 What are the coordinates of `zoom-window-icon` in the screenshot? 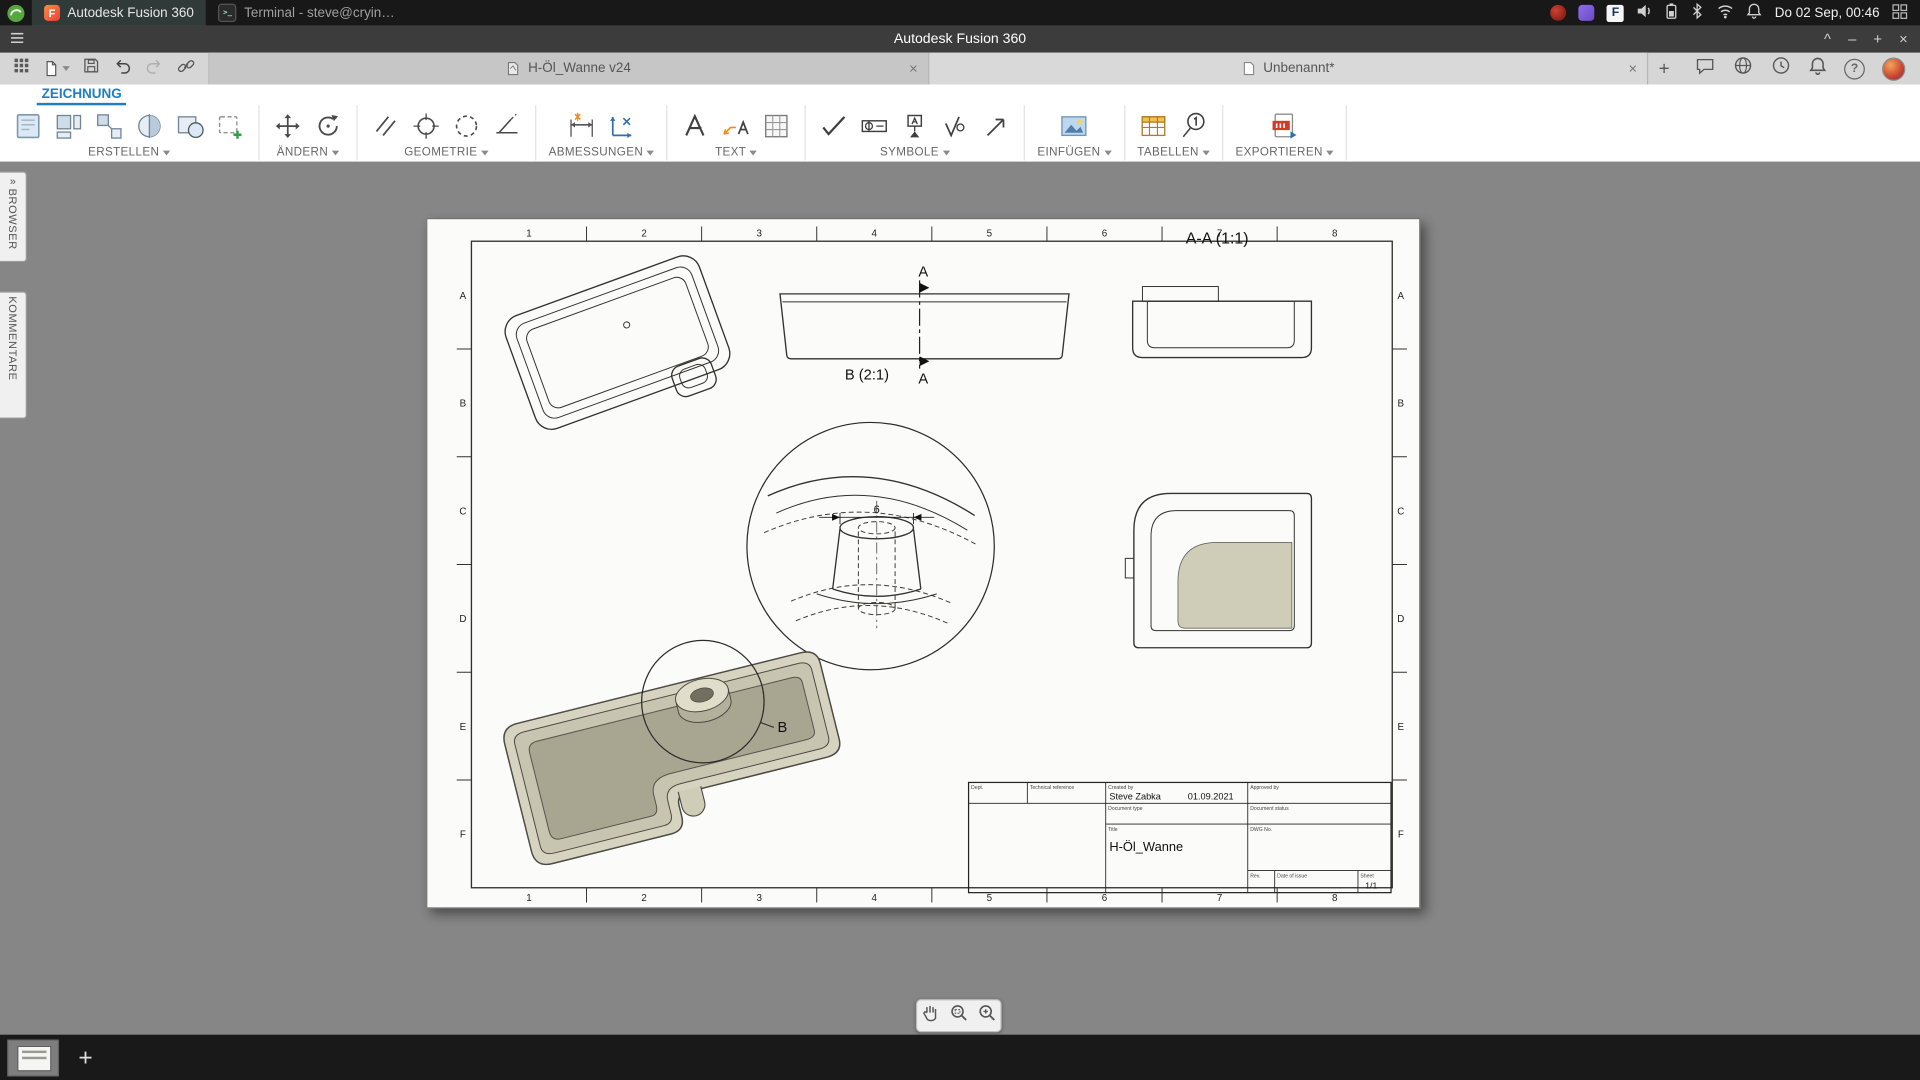 It's located at (959, 1016).